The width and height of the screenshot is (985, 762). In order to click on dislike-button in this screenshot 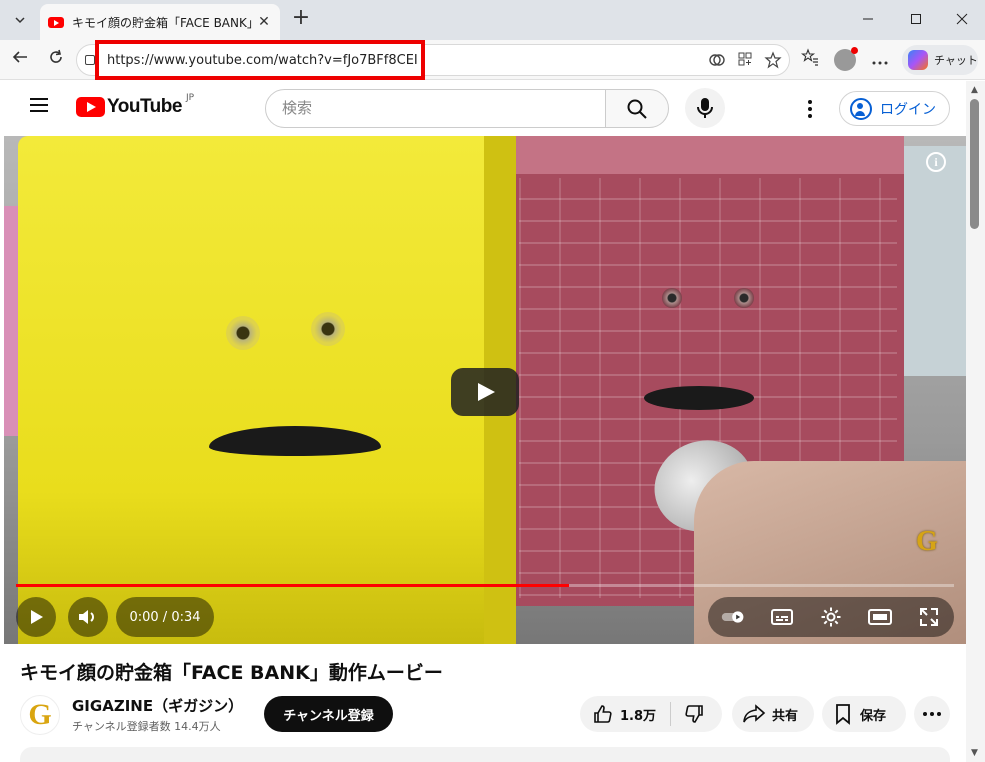, I will do `click(694, 714)`.